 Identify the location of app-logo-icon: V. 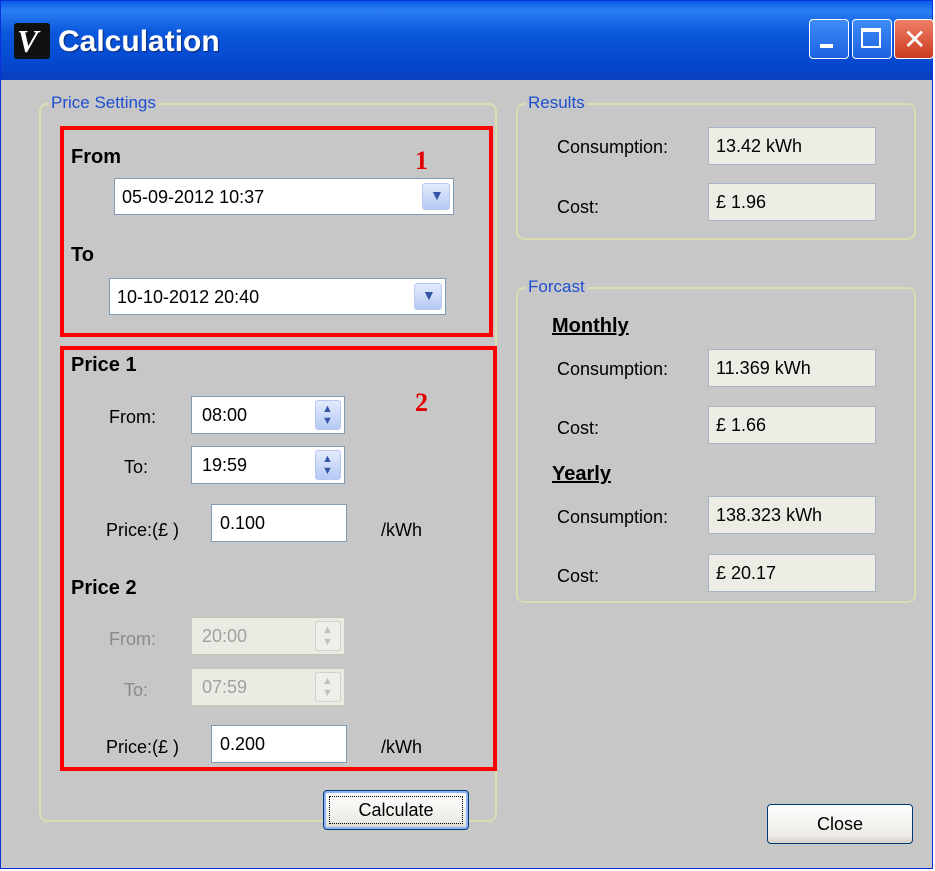
(32, 41).